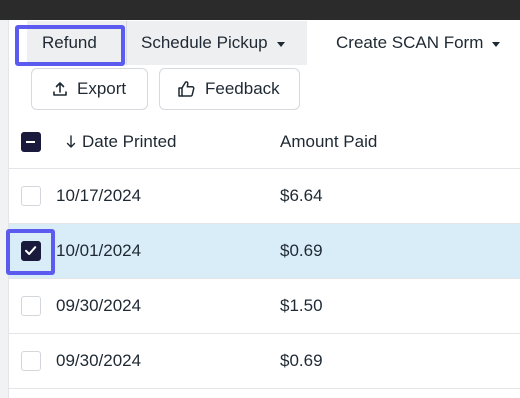 This screenshot has height=398, width=520. I want to click on left-gutter, so click(4, 209).